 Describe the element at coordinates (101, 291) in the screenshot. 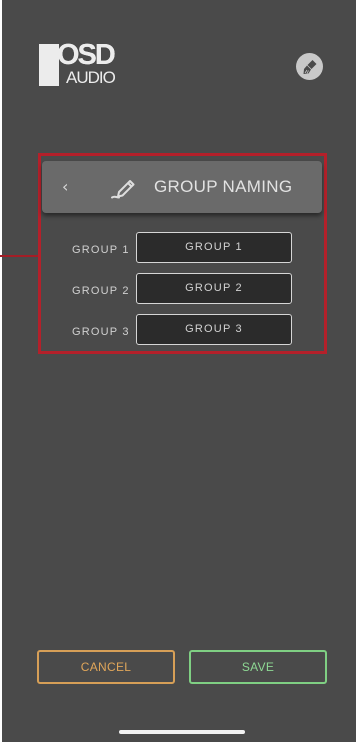

I see `group-2-label: GROUP 2` at that location.